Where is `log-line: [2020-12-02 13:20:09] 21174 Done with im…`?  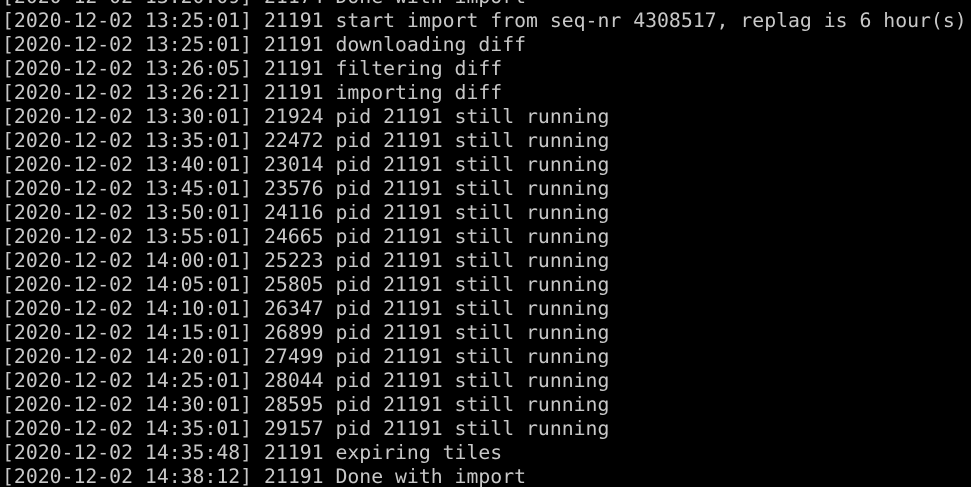
log-line: [2020-12-02 13:20:09] 21174 Done with im… is located at coordinates (484, 4).